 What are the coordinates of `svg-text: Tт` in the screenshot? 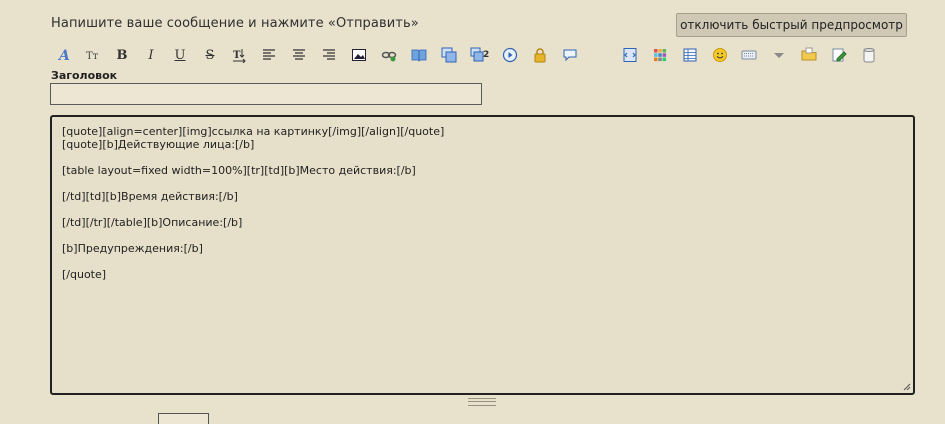 It's located at (92, 56).